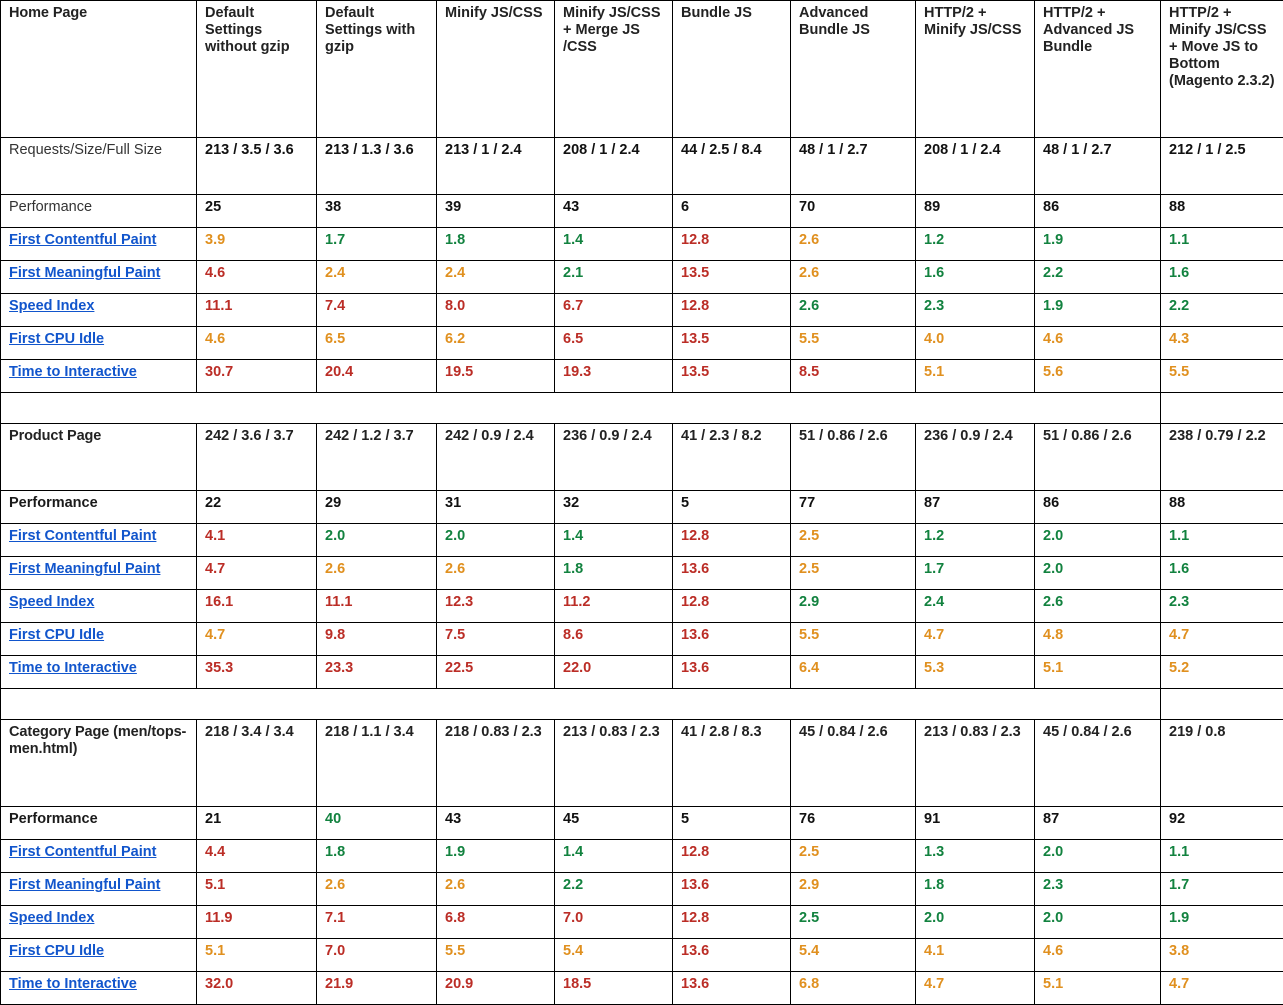 The image size is (1283, 1005). I want to click on cell-fcp-2: 1.7, so click(377, 244).